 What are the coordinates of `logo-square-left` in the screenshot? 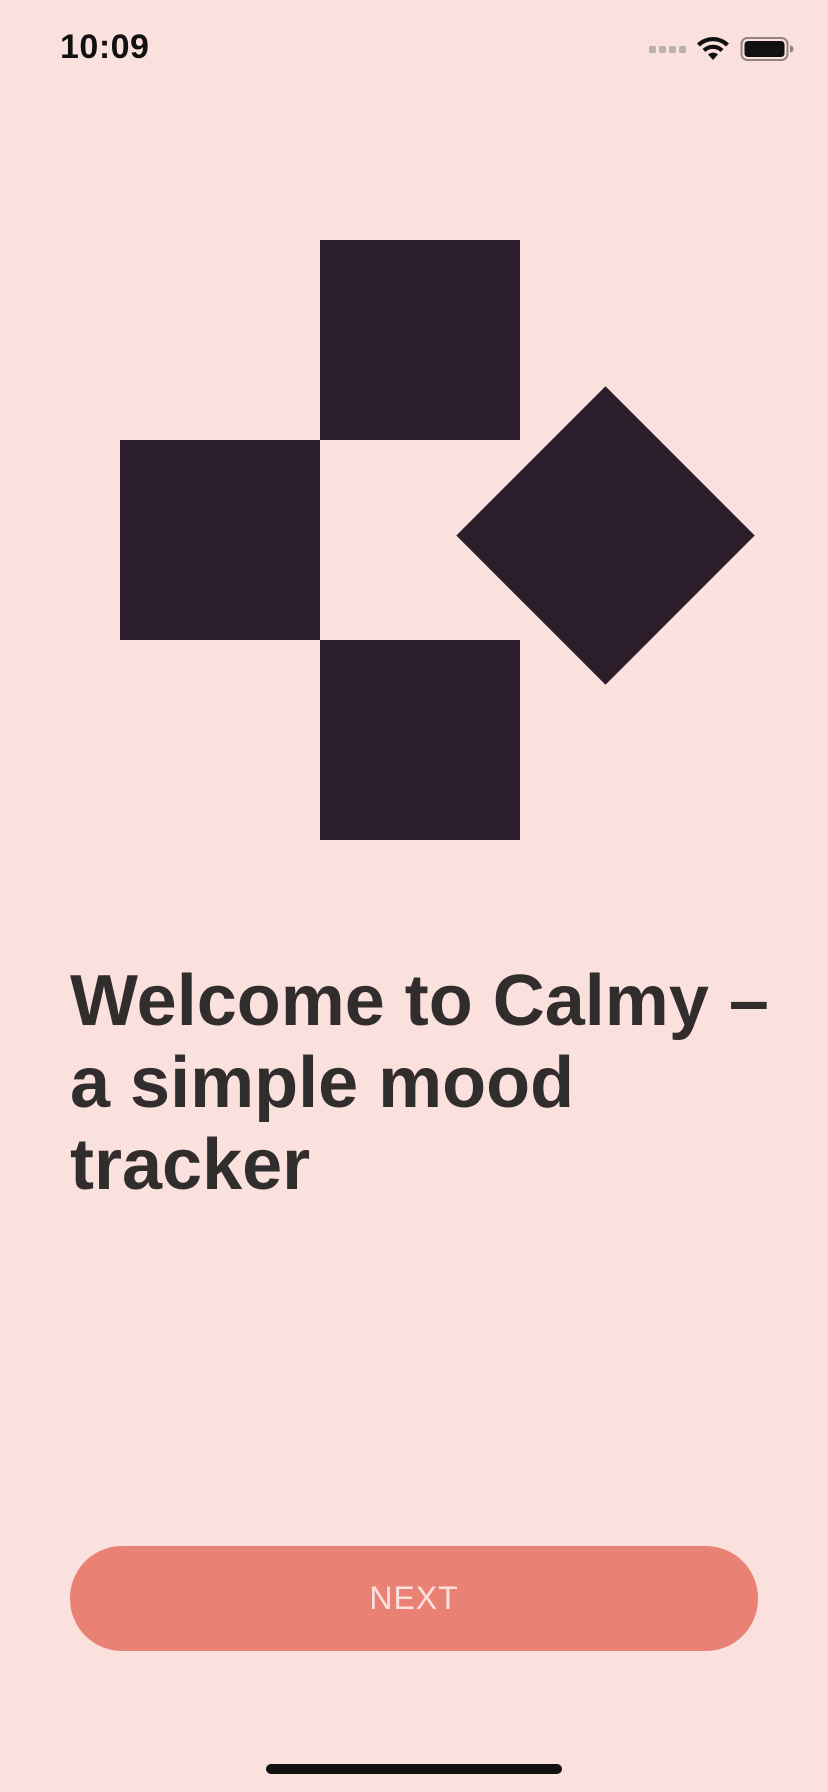 It's located at (220, 540).